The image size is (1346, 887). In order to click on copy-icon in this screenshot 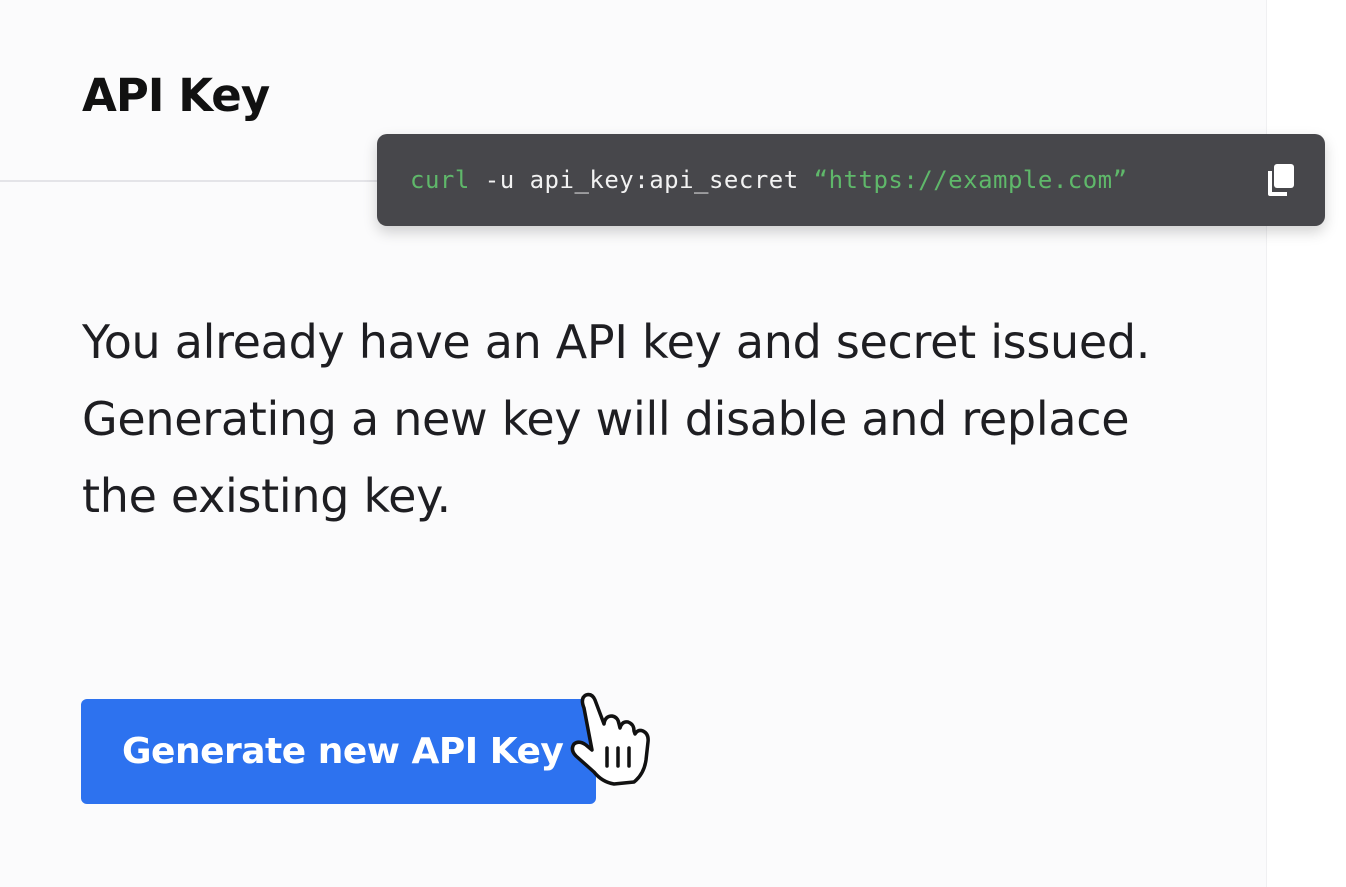, I will do `click(1281, 180)`.